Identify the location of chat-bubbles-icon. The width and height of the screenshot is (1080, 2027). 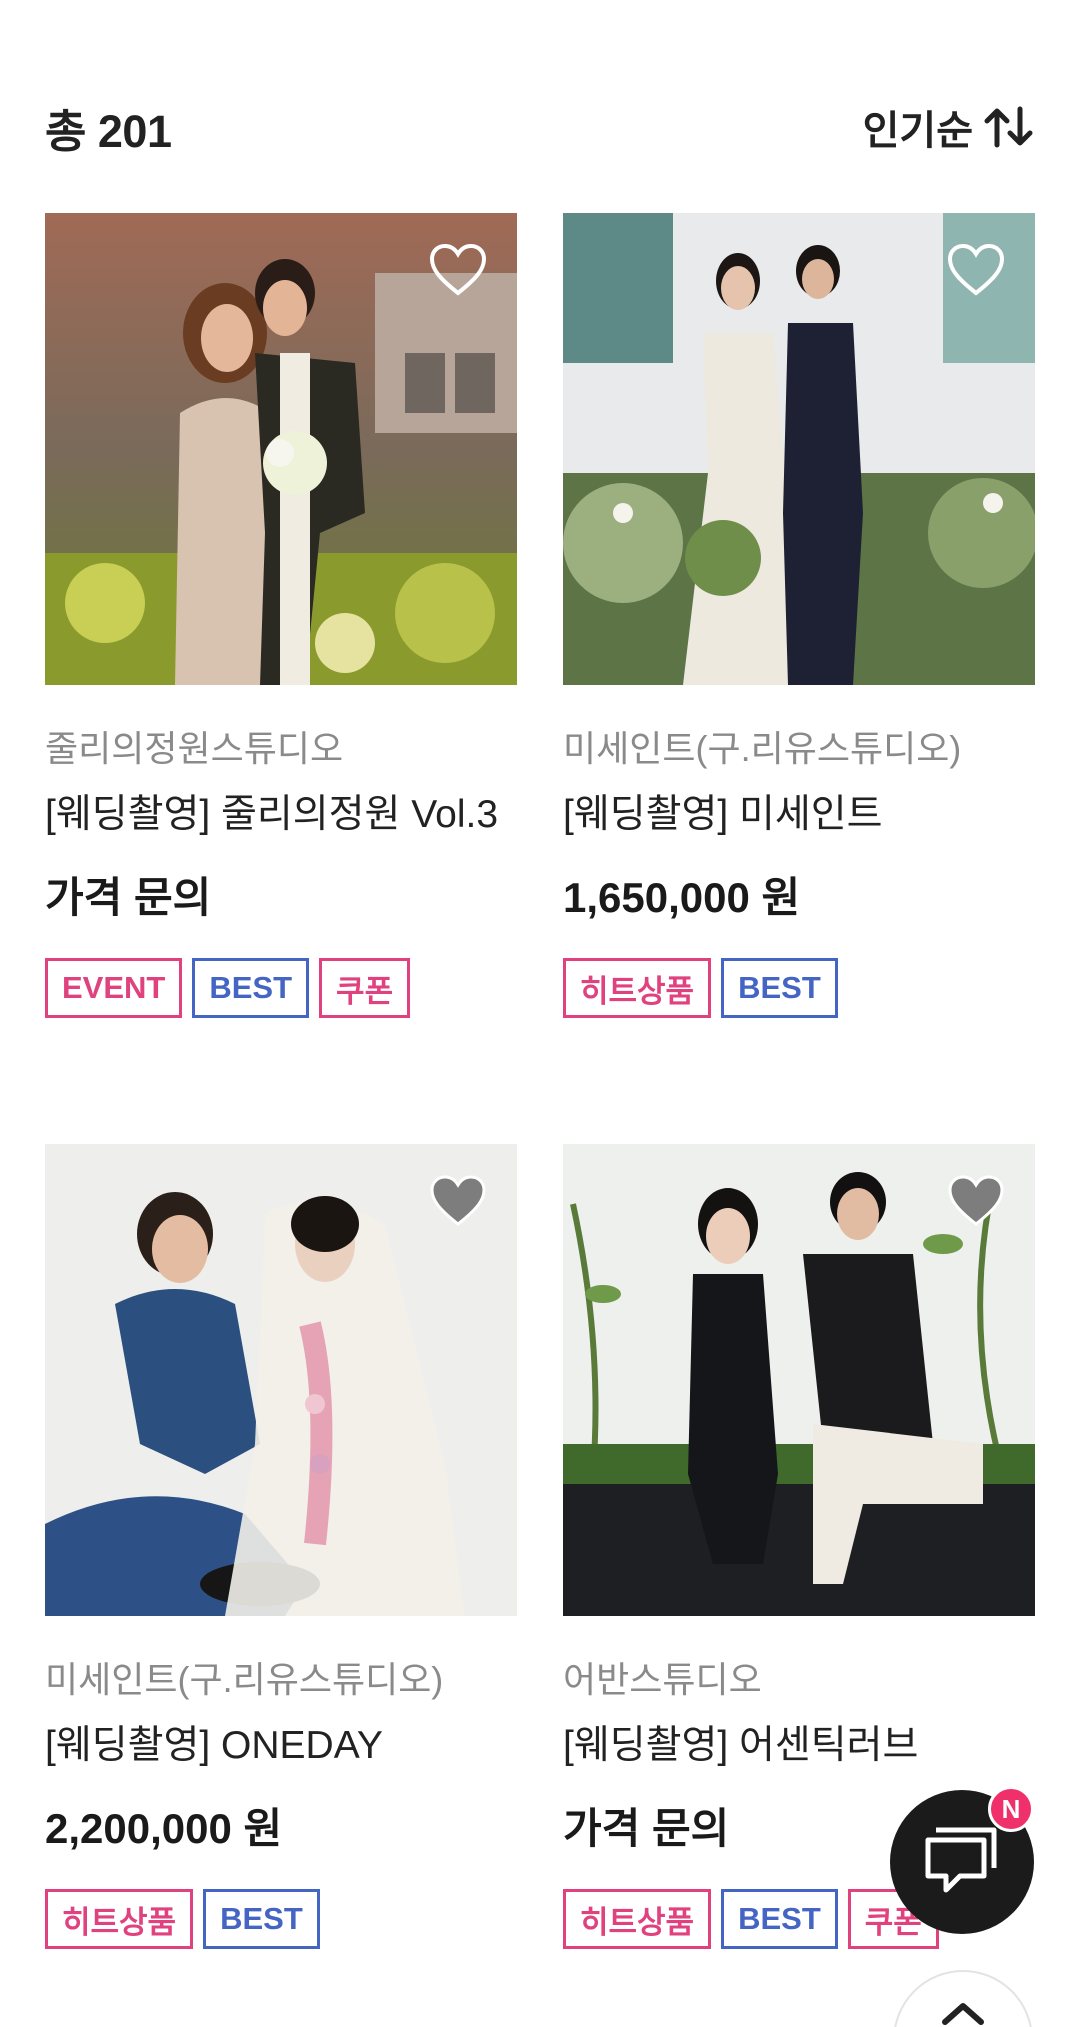
(962, 1862).